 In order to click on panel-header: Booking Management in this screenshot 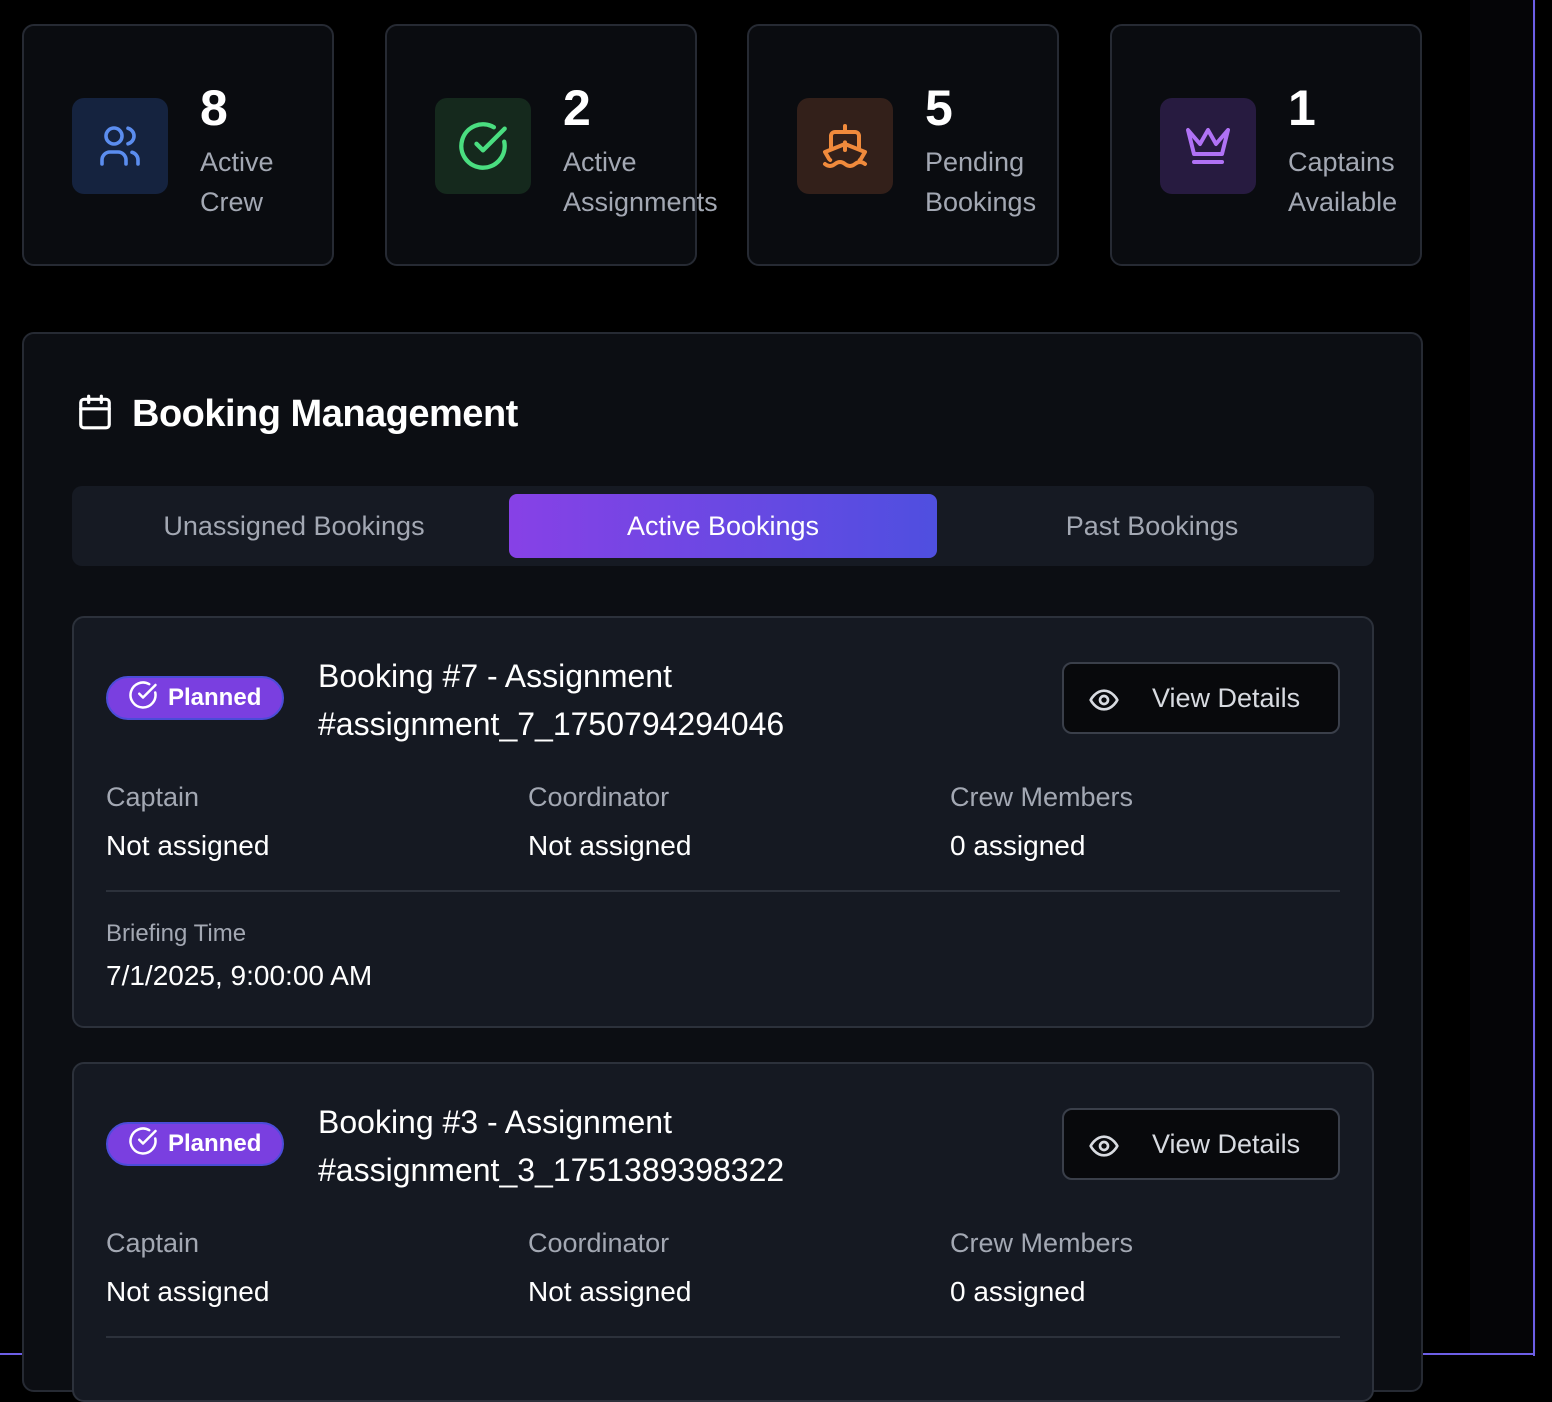, I will do `click(297, 414)`.